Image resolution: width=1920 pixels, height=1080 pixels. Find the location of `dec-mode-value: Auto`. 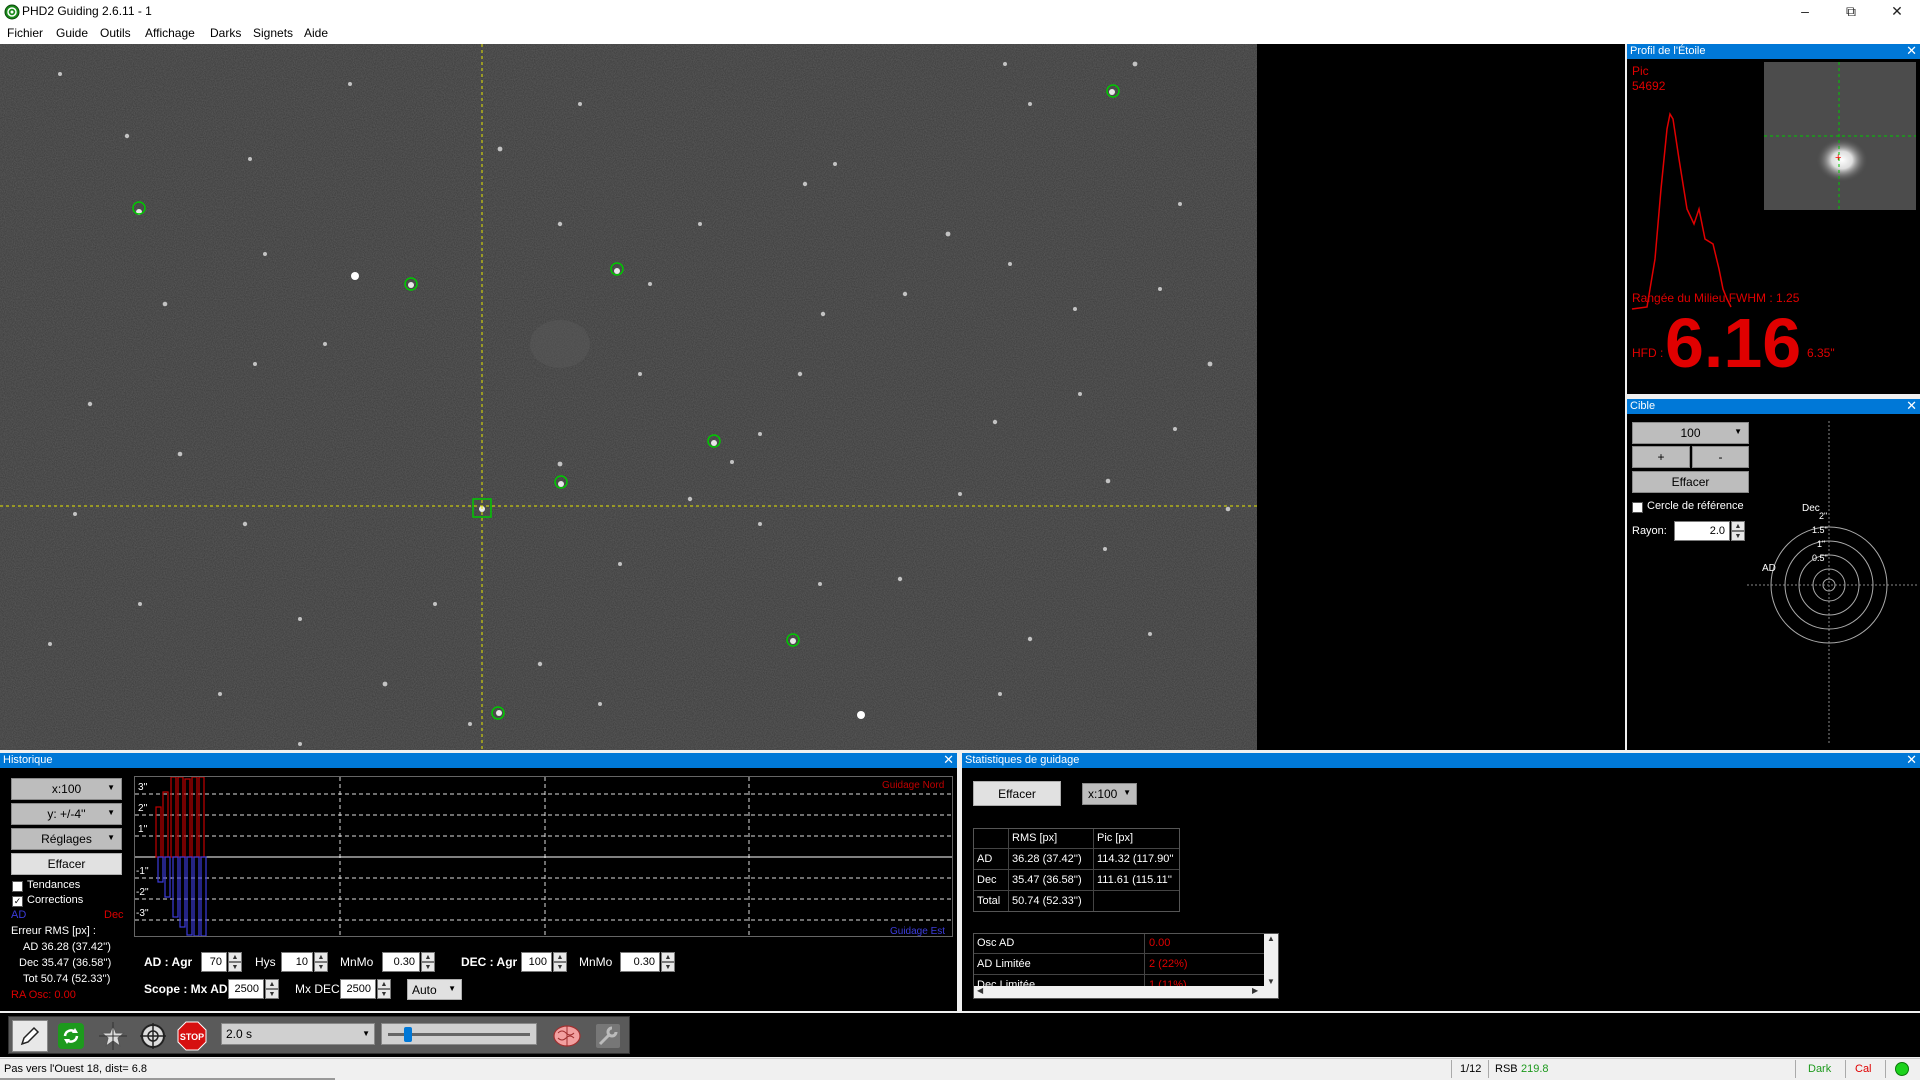

dec-mode-value: Auto is located at coordinates (424, 989).